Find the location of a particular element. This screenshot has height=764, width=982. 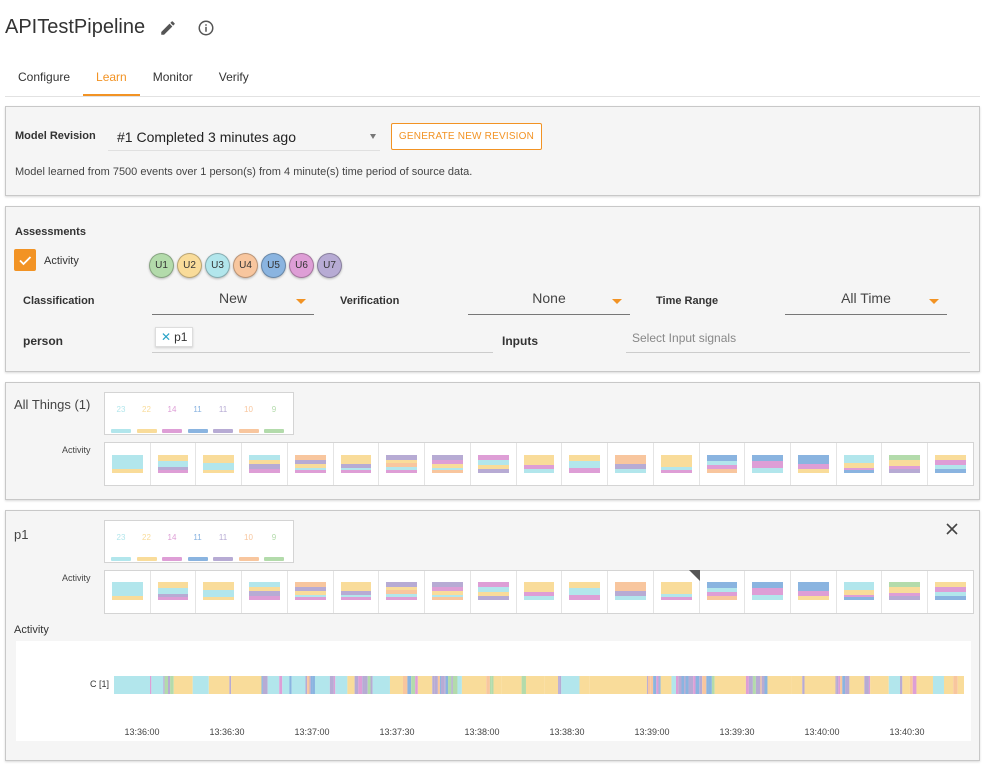

user-legend-chip: U5 is located at coordinates (273, 265).